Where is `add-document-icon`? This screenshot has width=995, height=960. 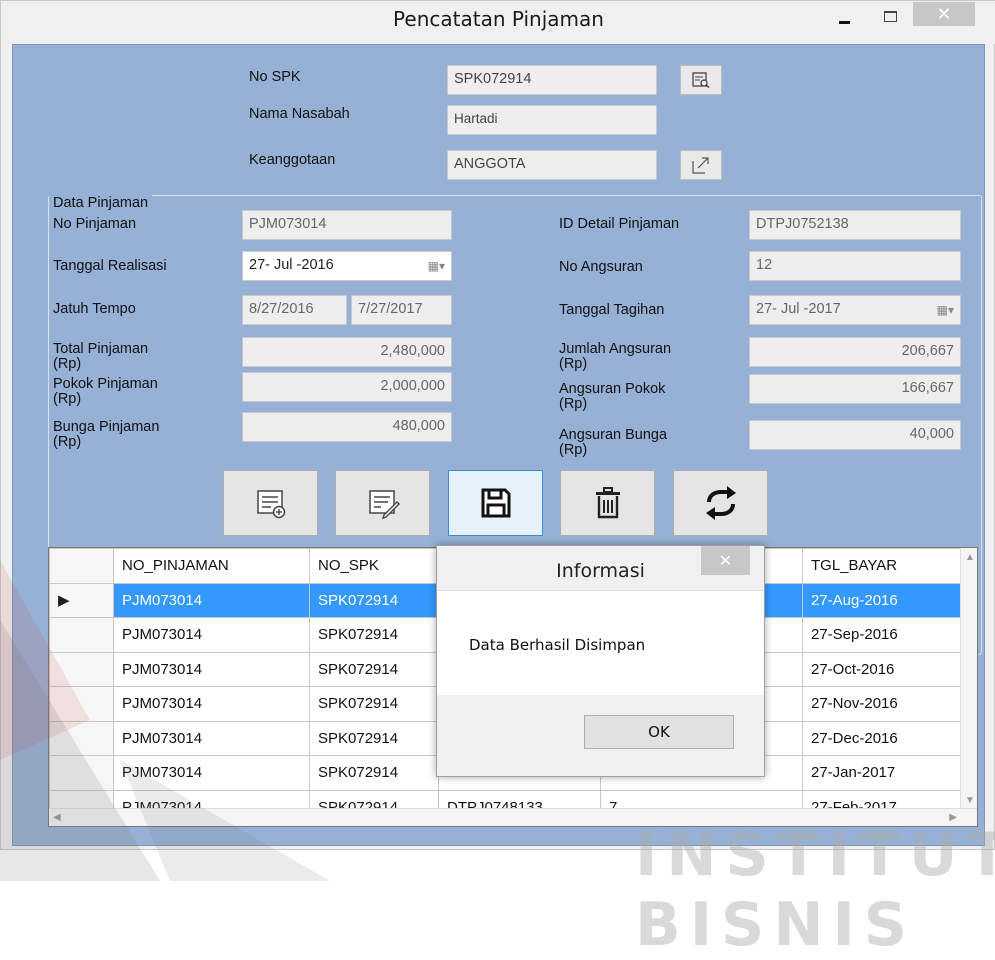 add-document-icon is located at coordinates (270, 504).